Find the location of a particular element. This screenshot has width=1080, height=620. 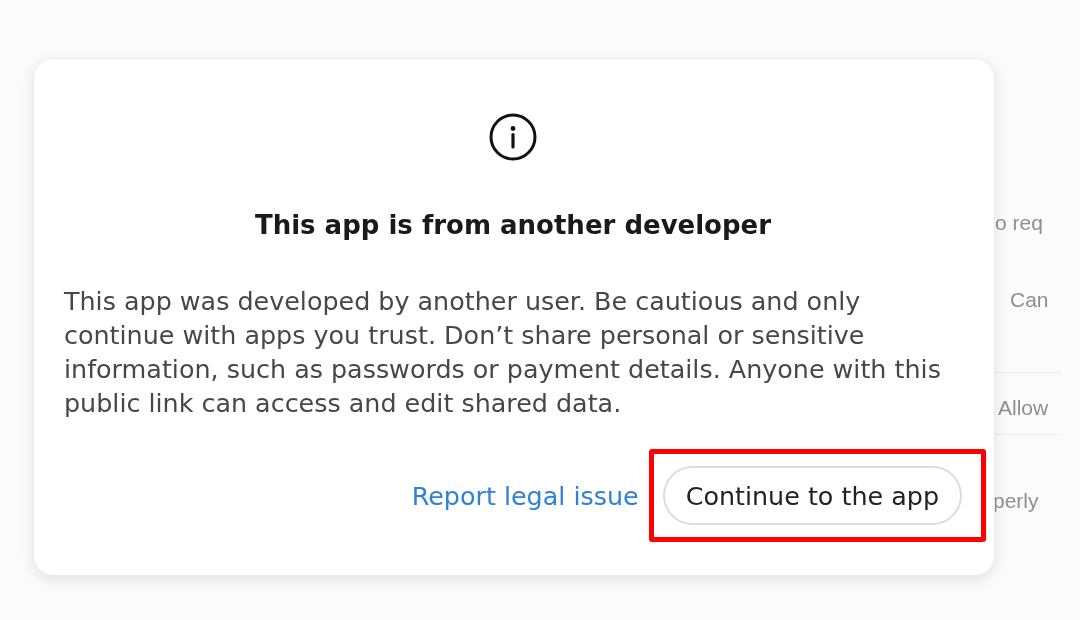

background-text: o req is located at coordinates (1019, 223).